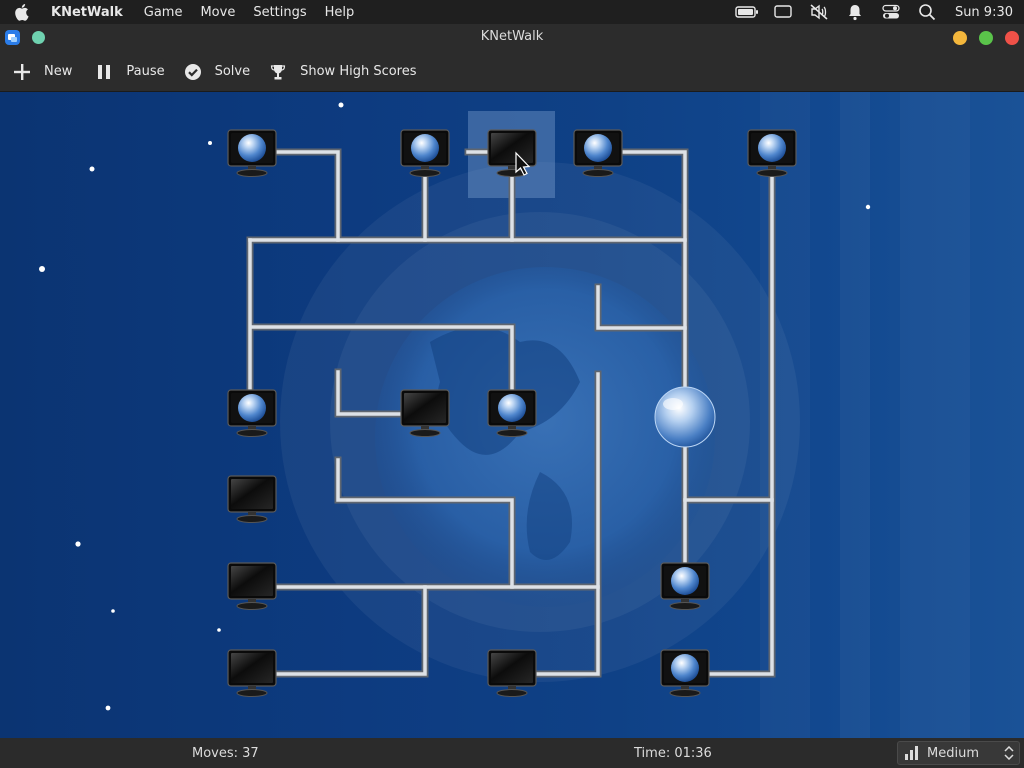 The image size is (1024, 768). Describe the element at coordinates (104, 72) in the screenshot. I see `pause-icon` at that location.